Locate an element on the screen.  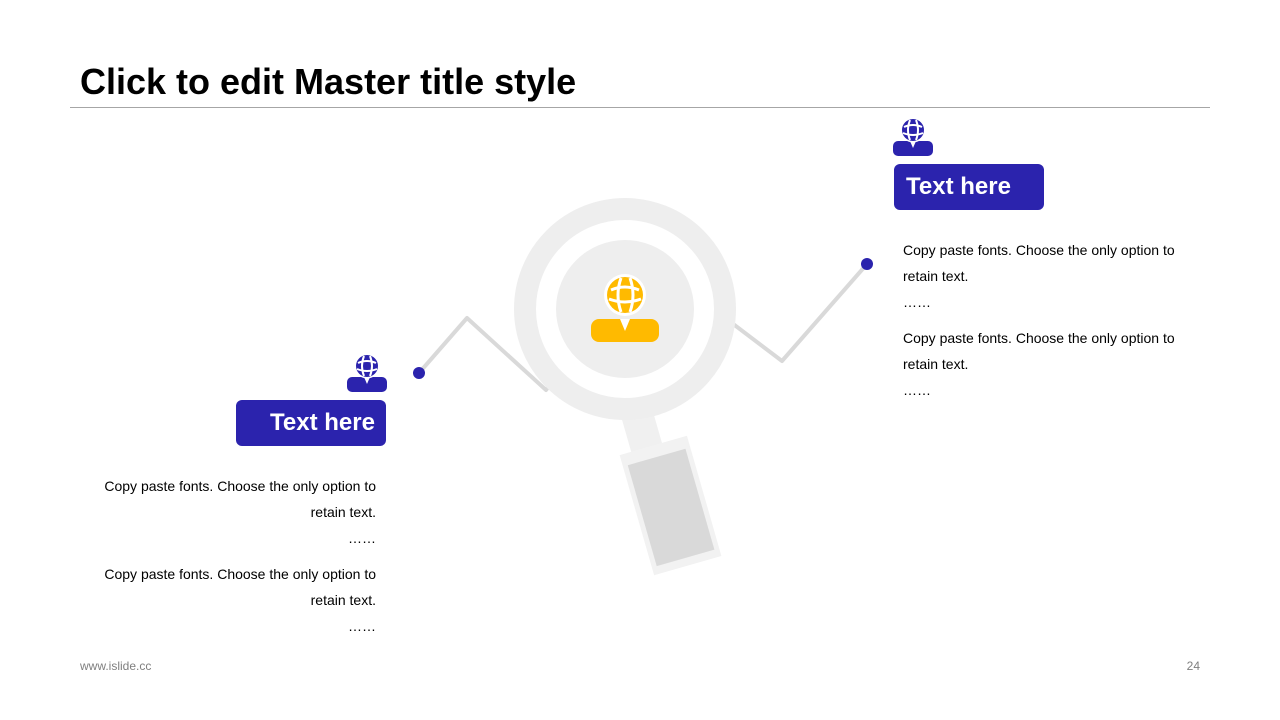
footer-url: www.islide.cc is located at coordinates (116, 666).